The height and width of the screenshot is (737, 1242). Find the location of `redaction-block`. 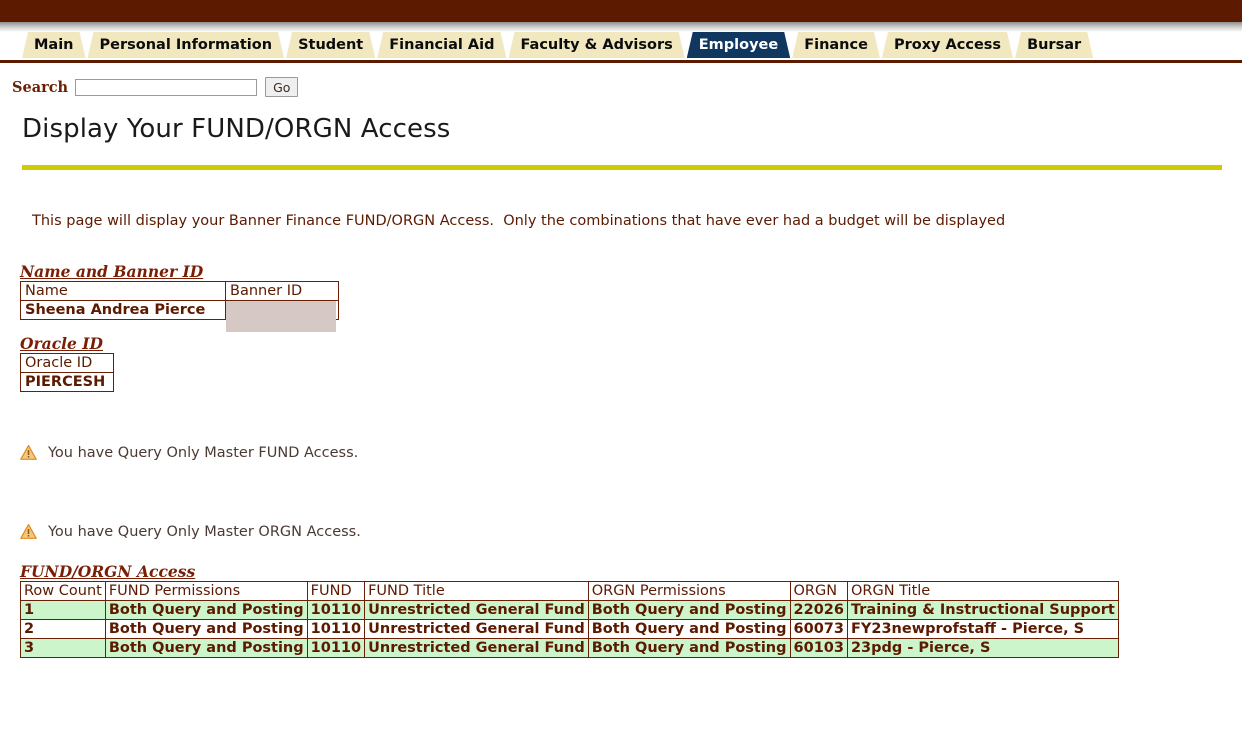

redaction-block is located at coordinates (281, 316).